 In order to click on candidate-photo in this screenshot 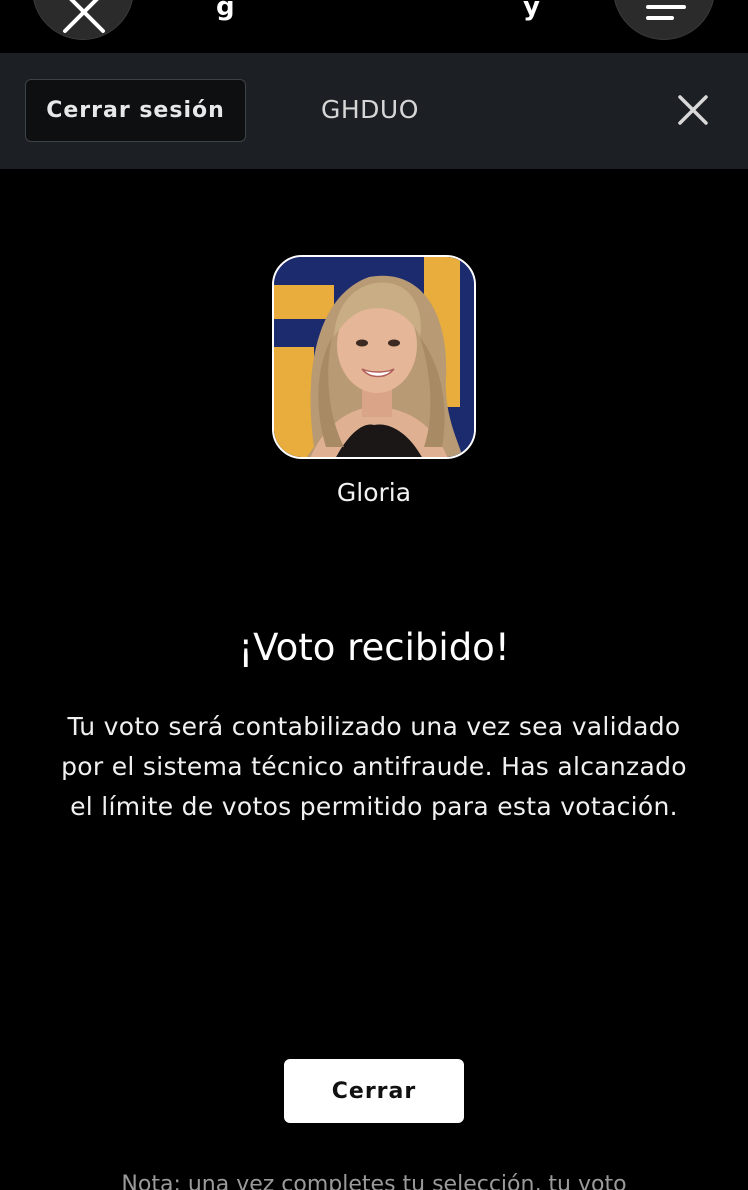, I will do `click(374, 357)`.